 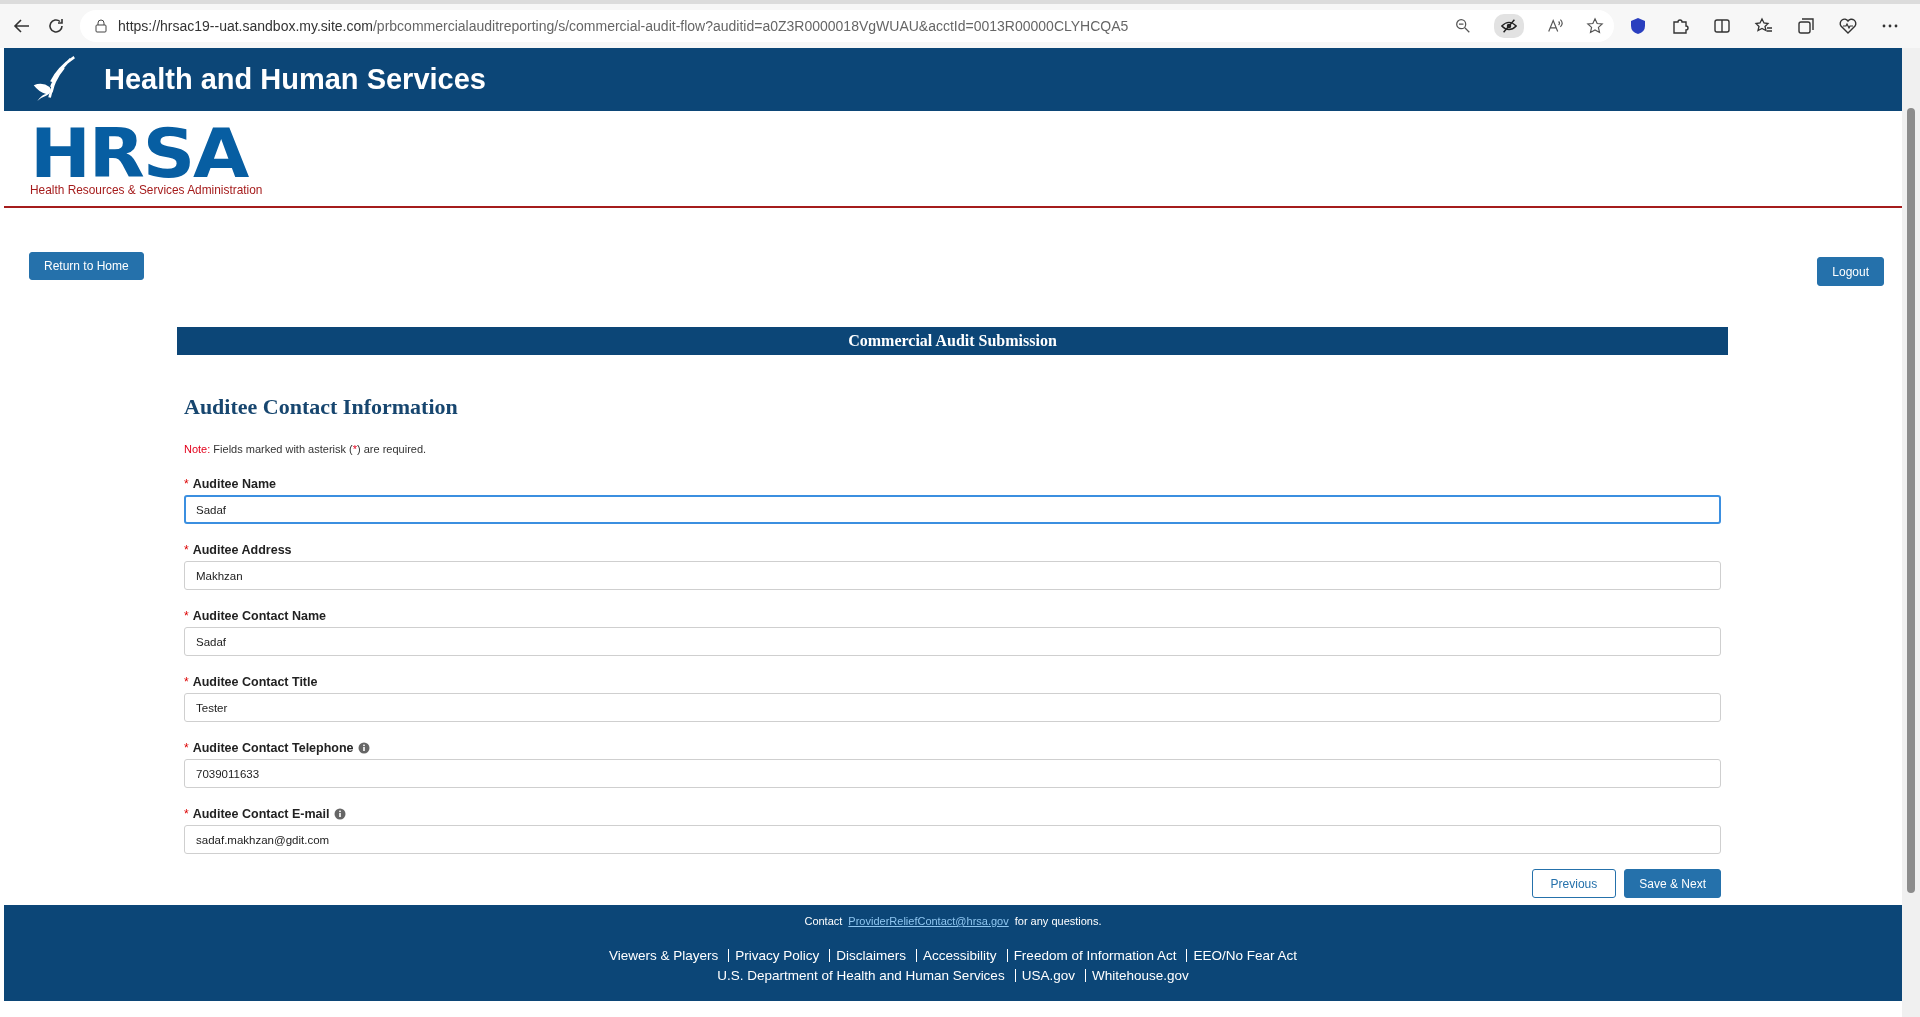 What do you see at coordinates (273, 748) in the screenshot?
I see `field-label: Auditee Contact Telephone` at bounding box center [273, 748].